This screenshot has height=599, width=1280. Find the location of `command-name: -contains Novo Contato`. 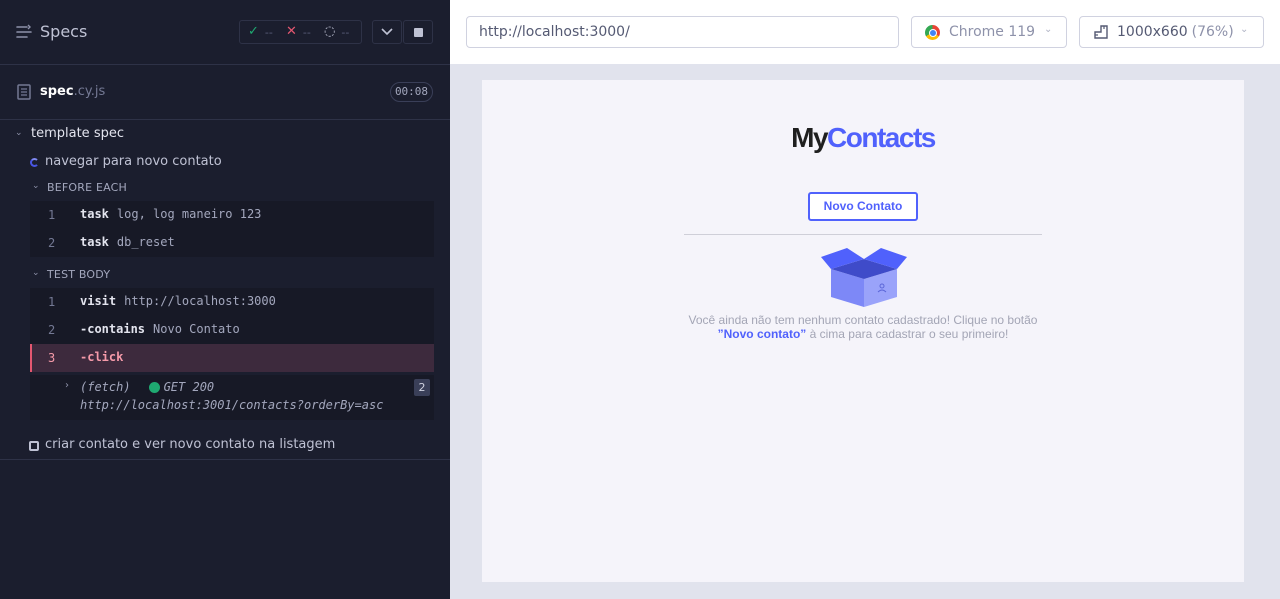

command-name: -contains Novo Contato is located at coordinates (160, 329).